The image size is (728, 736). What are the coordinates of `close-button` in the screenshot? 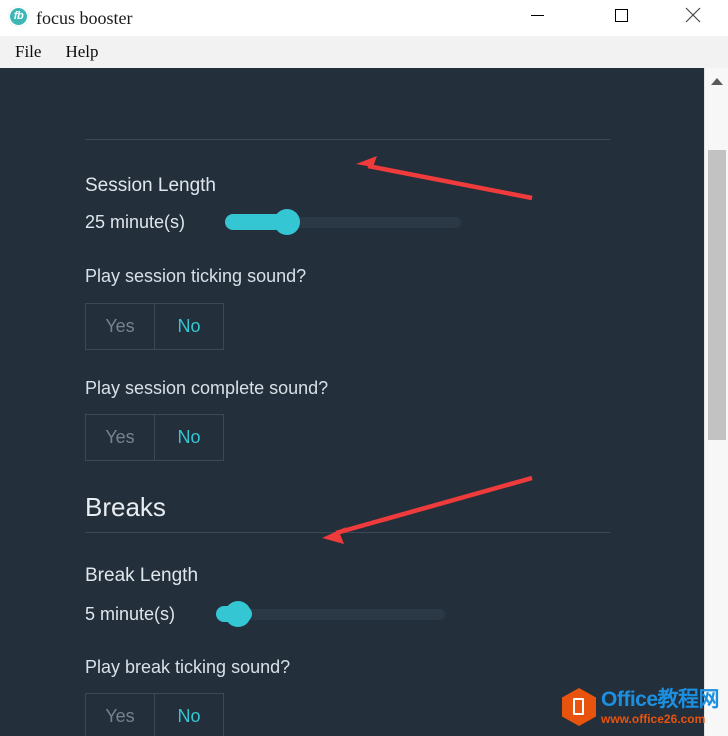 It's located at (693, 15).